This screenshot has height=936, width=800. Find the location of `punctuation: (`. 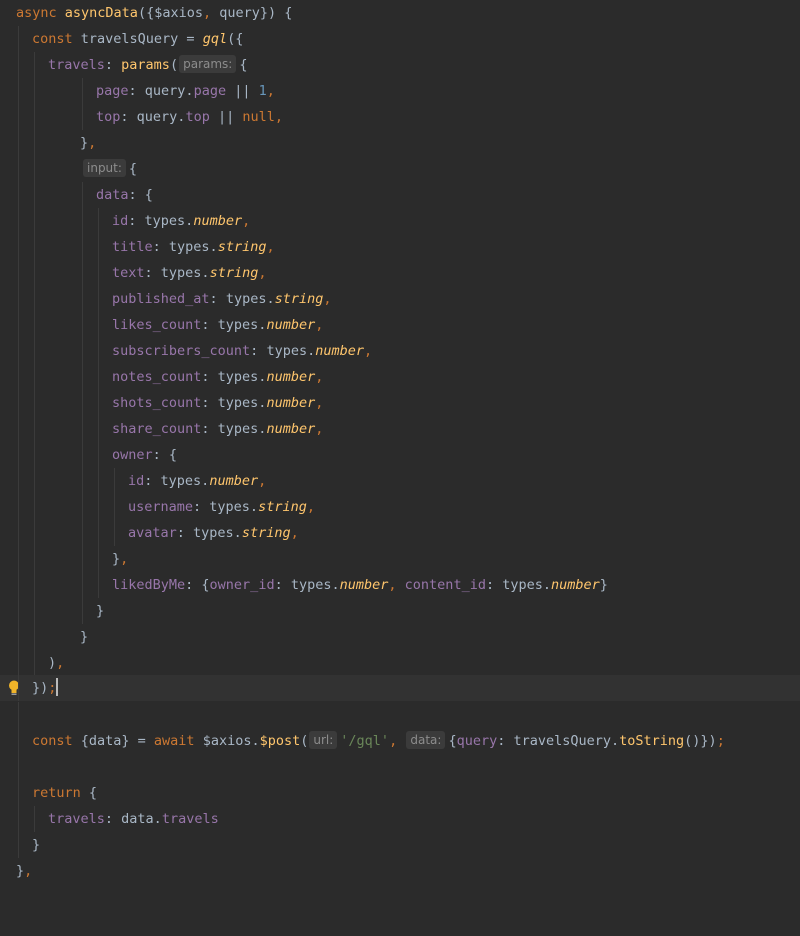

punctuation: ( is located at coordinates (304, 741).